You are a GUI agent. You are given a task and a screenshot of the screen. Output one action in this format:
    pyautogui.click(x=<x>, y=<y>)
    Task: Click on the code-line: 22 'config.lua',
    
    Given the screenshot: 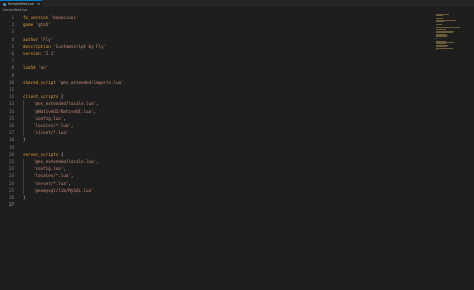 What is the action you would take?
    pyautogui.click(x=216, y=168)
    